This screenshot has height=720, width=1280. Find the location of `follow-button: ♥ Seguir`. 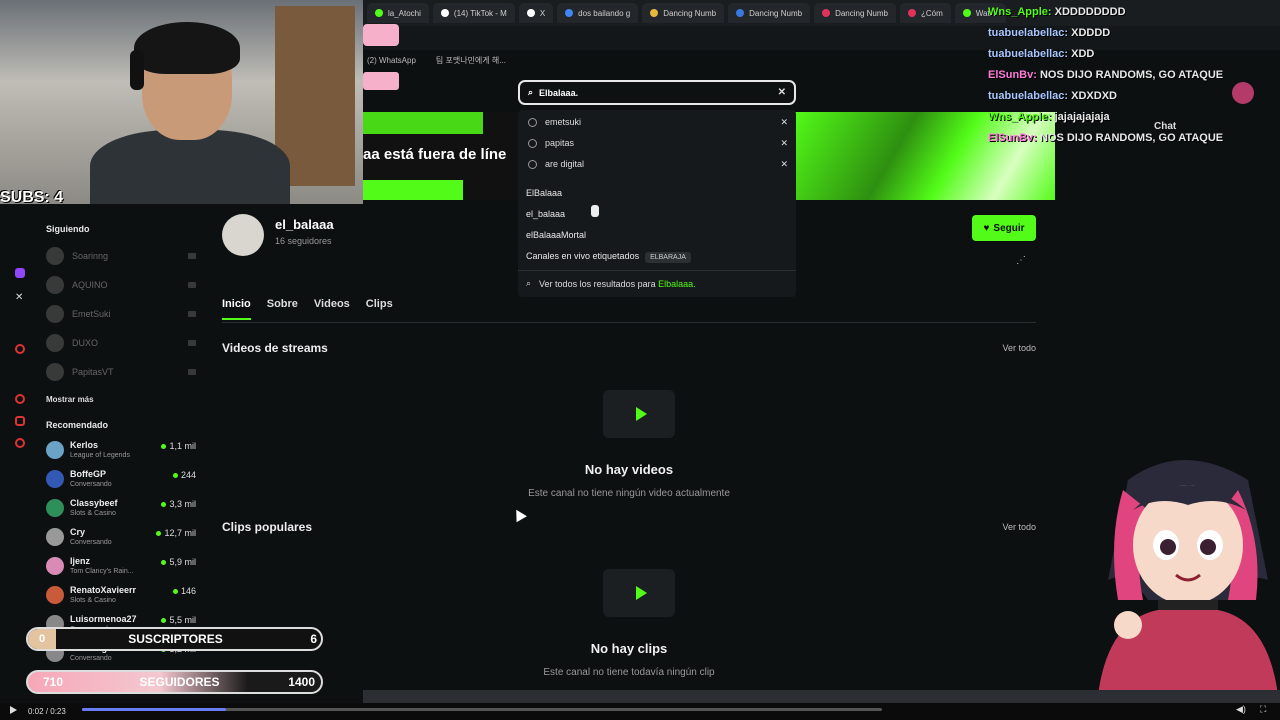

follow-button: ♥ Seguir is located at coordinates (1004, 228).